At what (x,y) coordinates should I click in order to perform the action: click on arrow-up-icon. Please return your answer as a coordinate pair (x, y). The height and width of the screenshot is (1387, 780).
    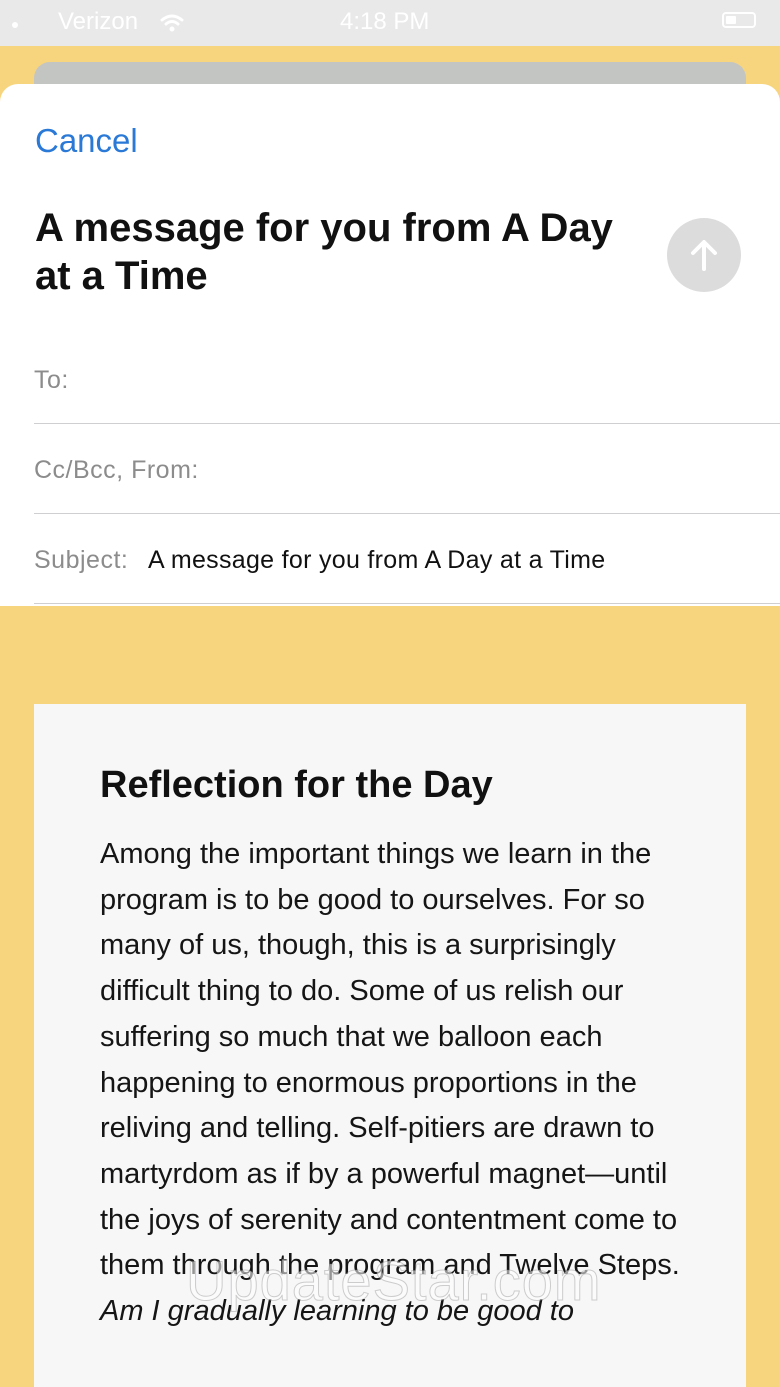
    Looking at the image, I should click on (704, 255).